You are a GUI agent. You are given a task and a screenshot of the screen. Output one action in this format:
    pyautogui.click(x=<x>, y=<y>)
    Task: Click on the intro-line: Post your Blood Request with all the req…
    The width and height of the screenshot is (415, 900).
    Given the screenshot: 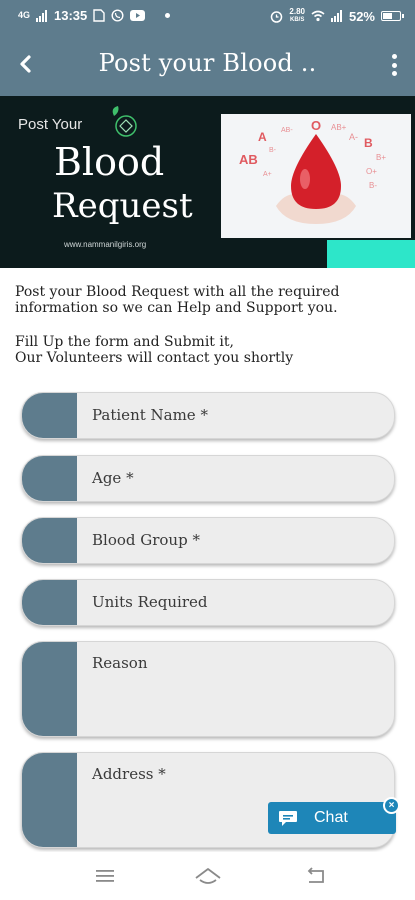 What is the action you would take?
    pyautogui.click(x=177, y=292)
    